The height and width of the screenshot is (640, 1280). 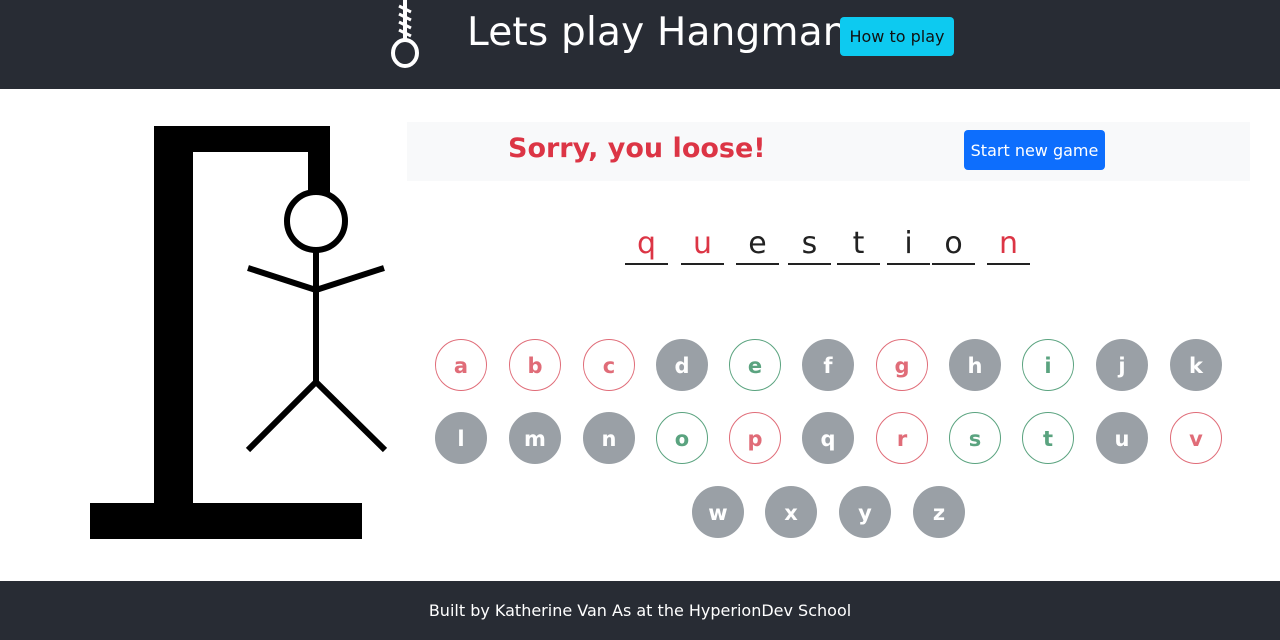 What do you see at coordinates (1122, 365) in the screenshot?
I see `letter-key-j: j` at bounding box center [1122, 365].